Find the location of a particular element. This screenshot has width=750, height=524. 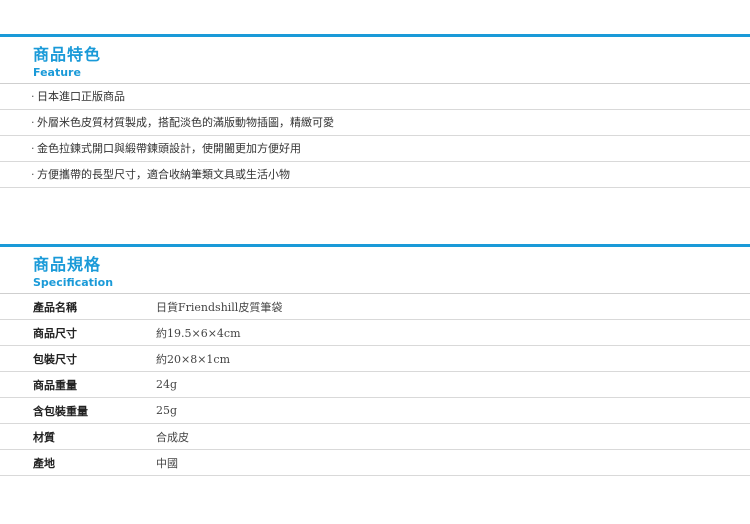

spec-label: 產地 is located at coordinates (44, 463).